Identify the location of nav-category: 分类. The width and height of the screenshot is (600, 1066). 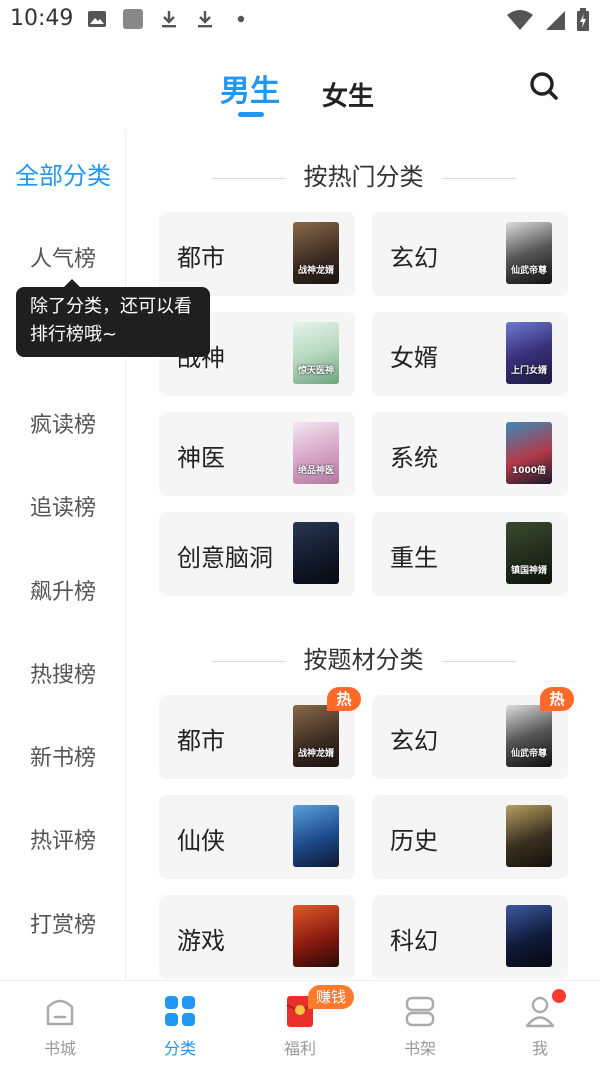
(180, 1023).